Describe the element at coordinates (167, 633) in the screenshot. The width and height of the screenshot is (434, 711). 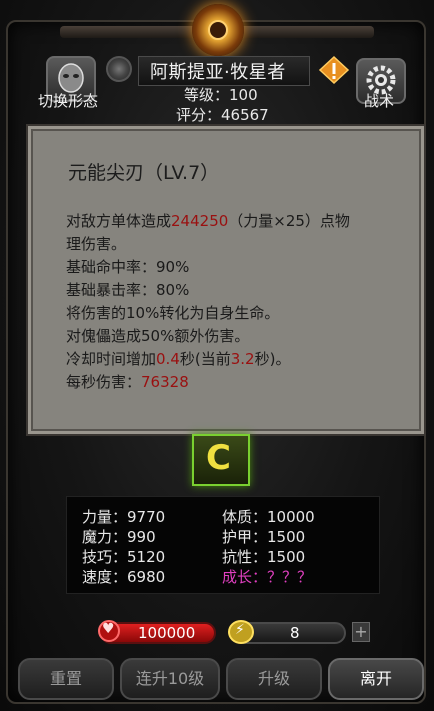
I see `hp-value: 100000` at that location.